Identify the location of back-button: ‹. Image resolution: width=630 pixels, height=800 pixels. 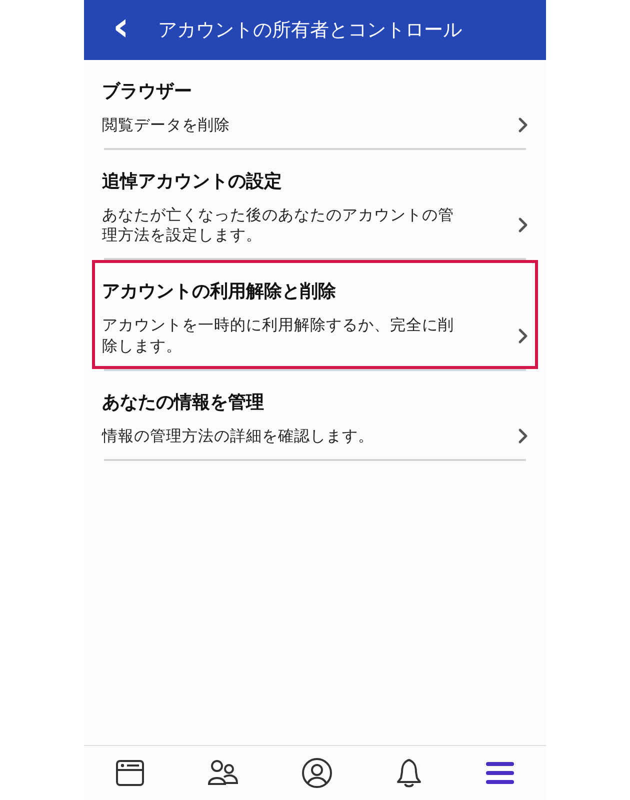
(112, 30).